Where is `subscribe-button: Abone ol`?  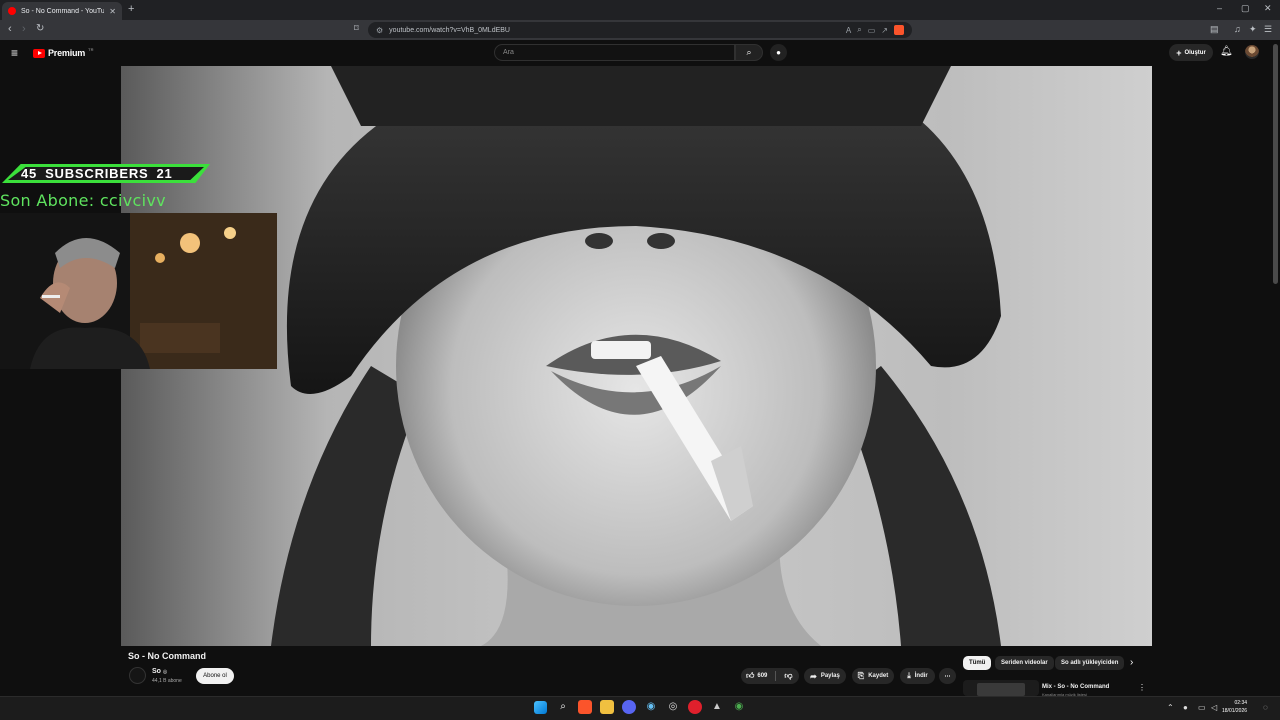
subscribe-button: Abone ol is located at coordinates (215, 676).